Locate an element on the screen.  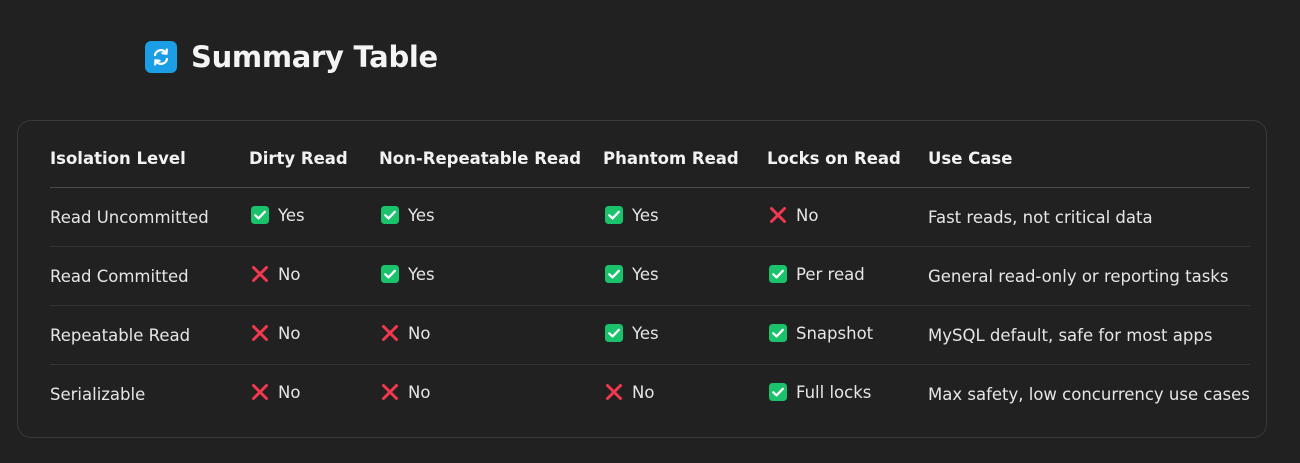
dirty-read-value: Yes is located at coordinates (277, 215).